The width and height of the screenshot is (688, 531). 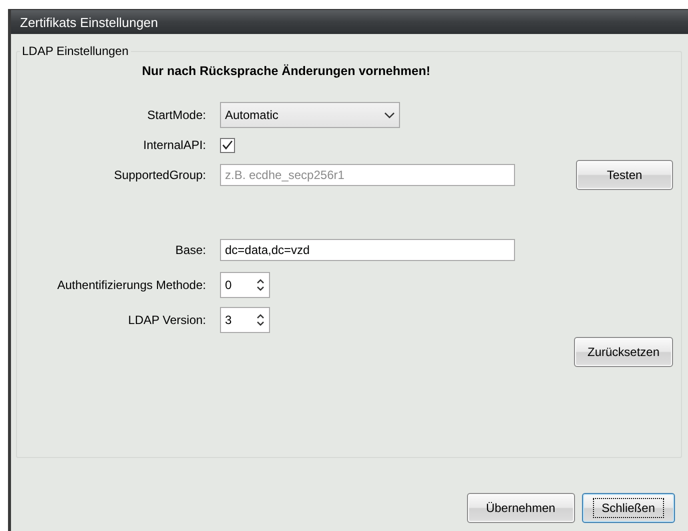 I want to click on field-label: LDAP Version:, so click(x=167, y=319).